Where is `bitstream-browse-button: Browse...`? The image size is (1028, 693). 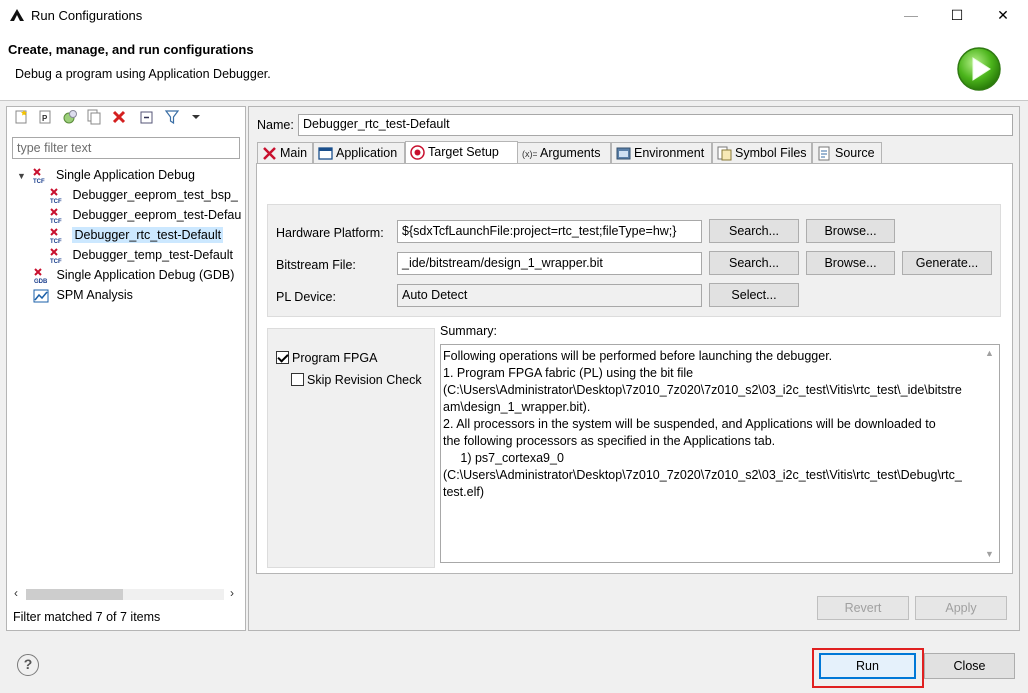
bitstream-browse-button: Browse... is located at coordinates (850, 263).